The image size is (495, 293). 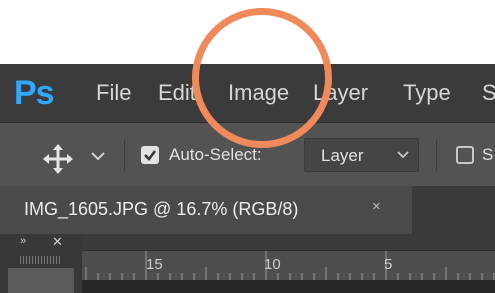 I want to click on photoshop-logo: Ps, so click(x=34, y=93).